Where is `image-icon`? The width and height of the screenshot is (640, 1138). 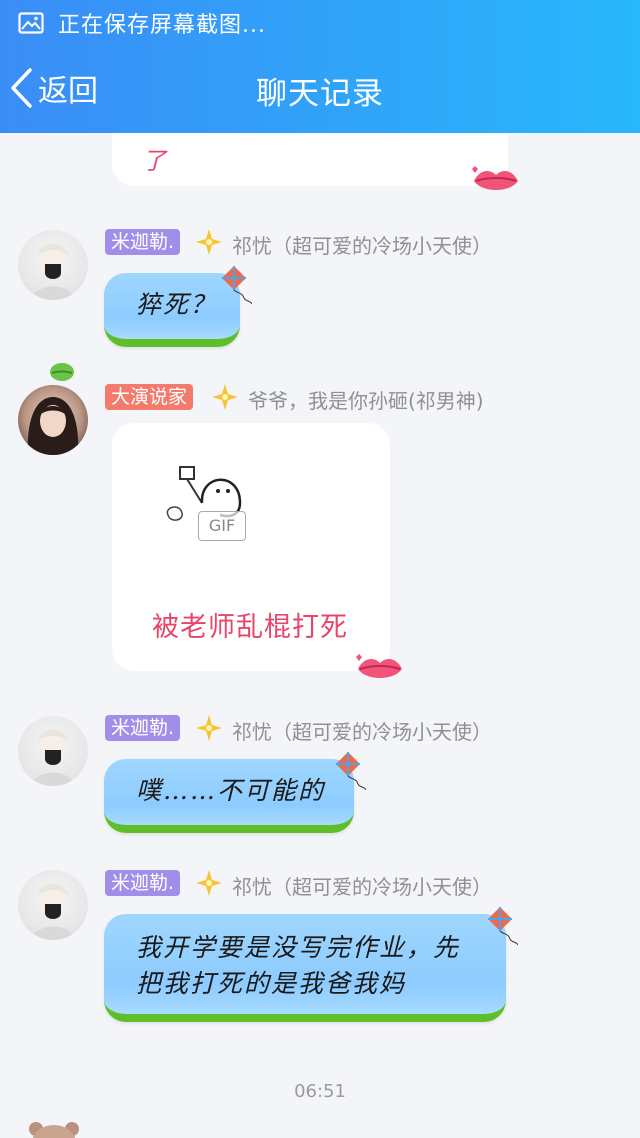
image-icon is located at coordinates (31, 23).